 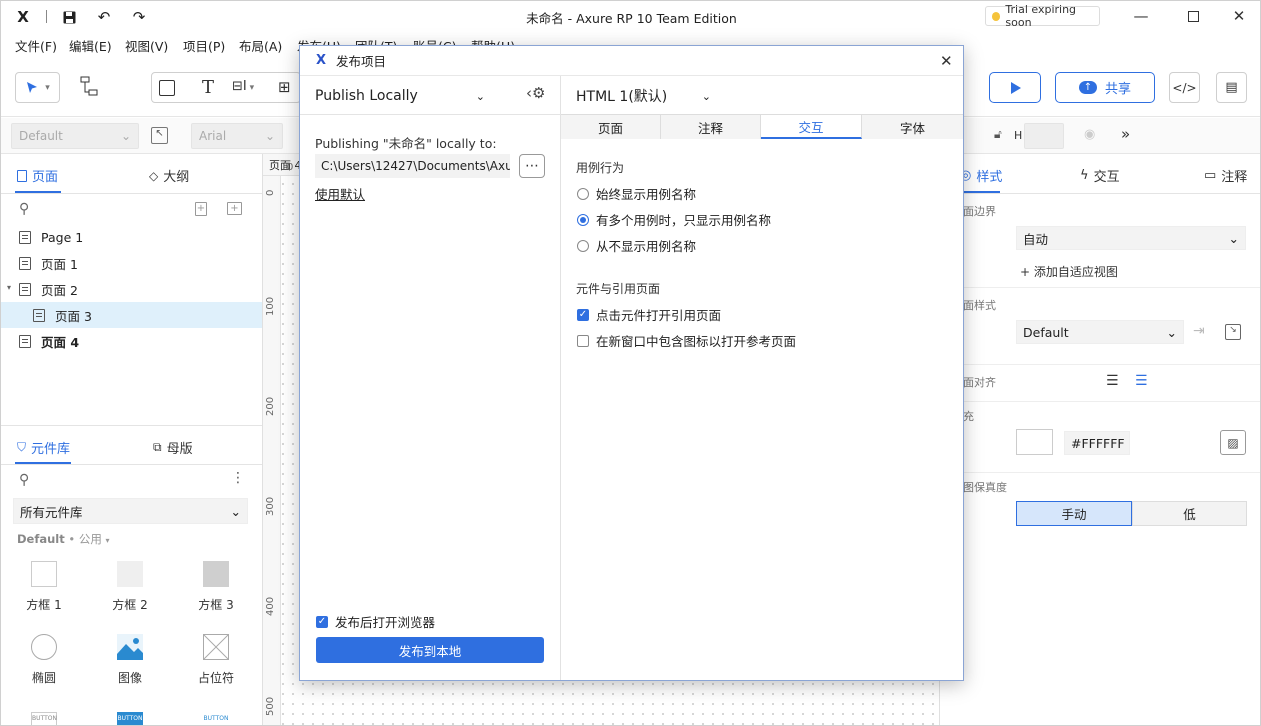 What do you see at coordinates (130, 574) in the screenshot?
I see `box2-widget-icon` at bounding box center [130, 574].